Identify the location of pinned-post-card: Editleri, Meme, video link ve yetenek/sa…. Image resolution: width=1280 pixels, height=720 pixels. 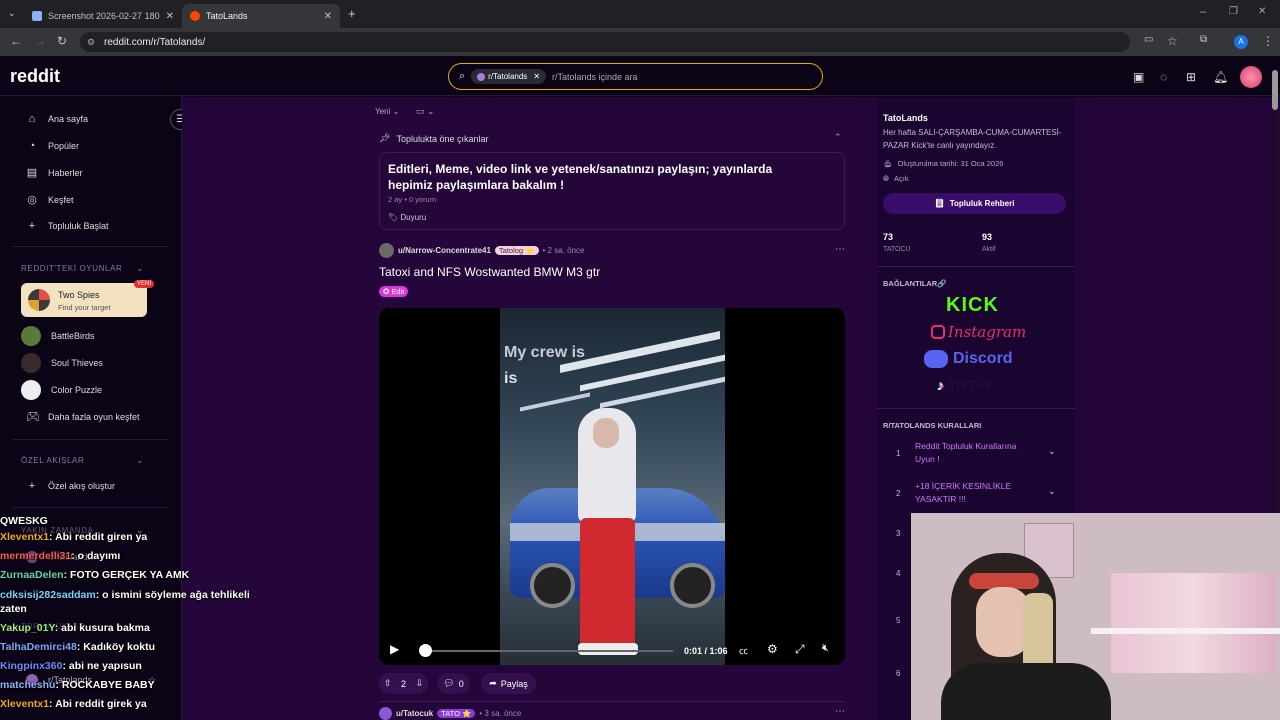
(612, 191).